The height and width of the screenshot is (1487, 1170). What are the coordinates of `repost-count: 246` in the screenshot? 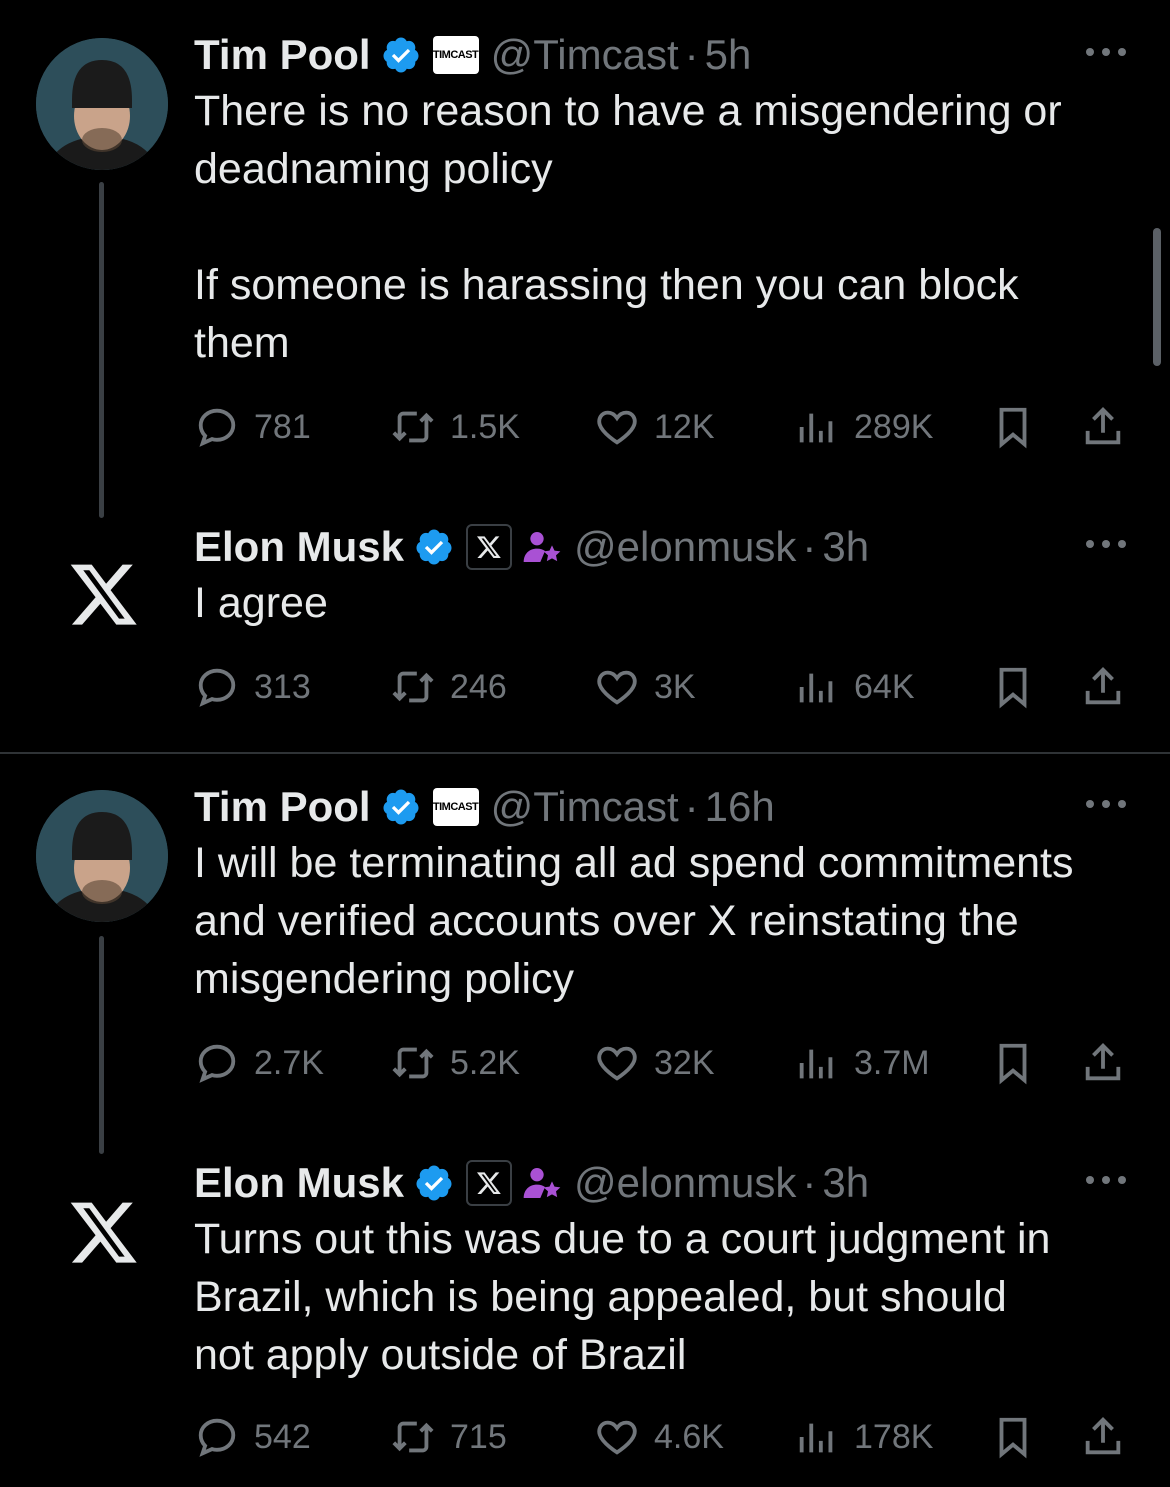 It's located at (478, 686).